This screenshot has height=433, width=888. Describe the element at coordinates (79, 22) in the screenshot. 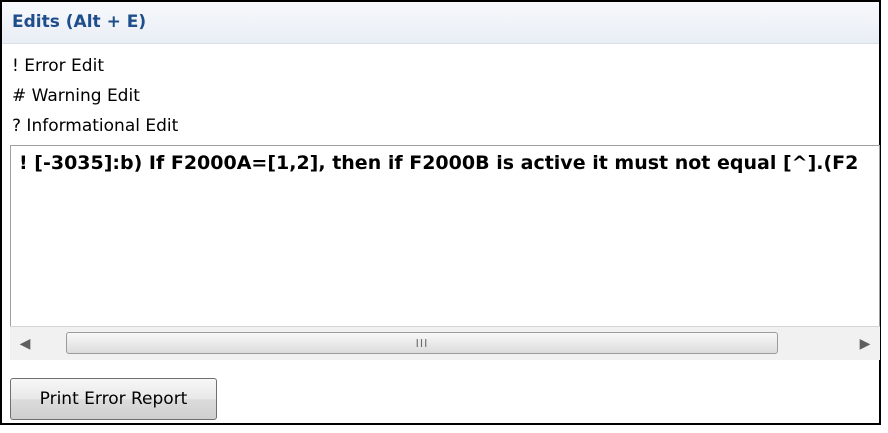

I see `panel-title: Edits (Alt + E)` at that location.